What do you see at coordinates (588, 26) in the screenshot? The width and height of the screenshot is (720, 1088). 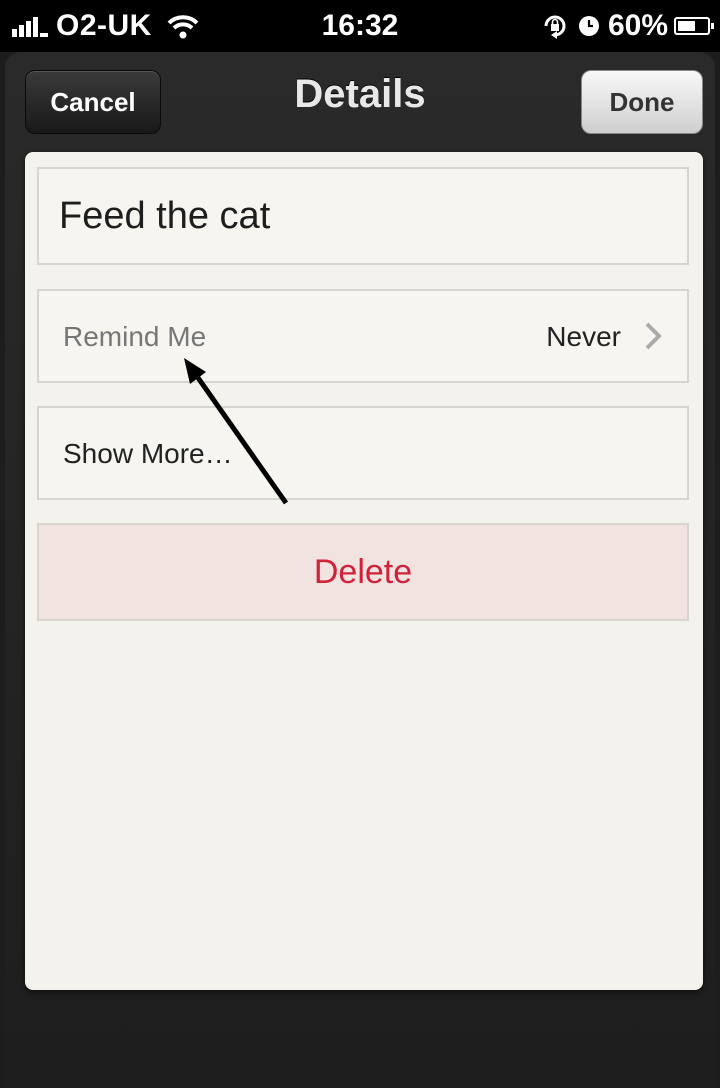 I see `alarm-icon` at bounding box center [588, 26].